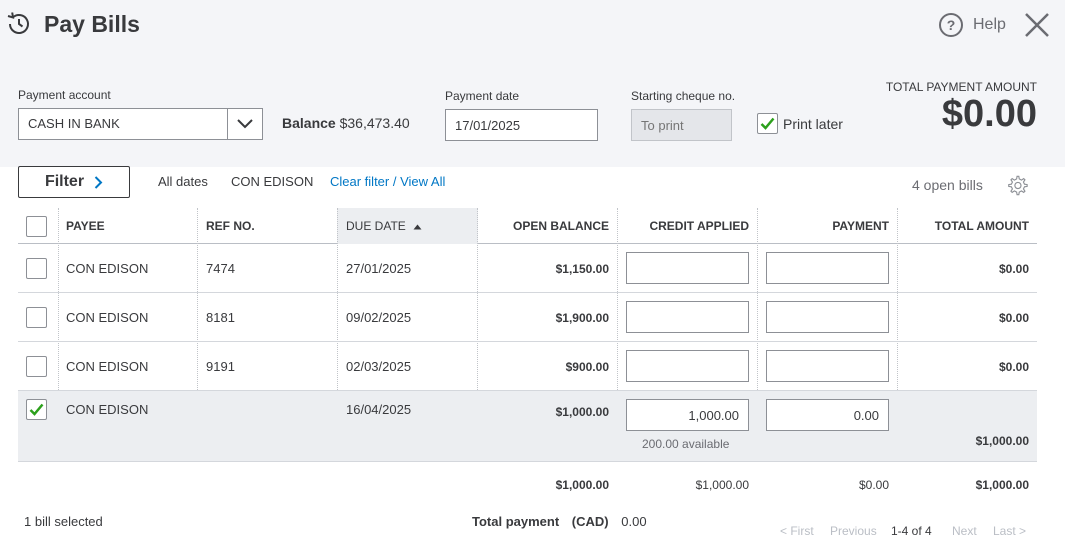 Image resolution: width=1065 pixels, height=543 pixels. I want to click on account-balance: Balance $36,473.40, so click(346, 123).